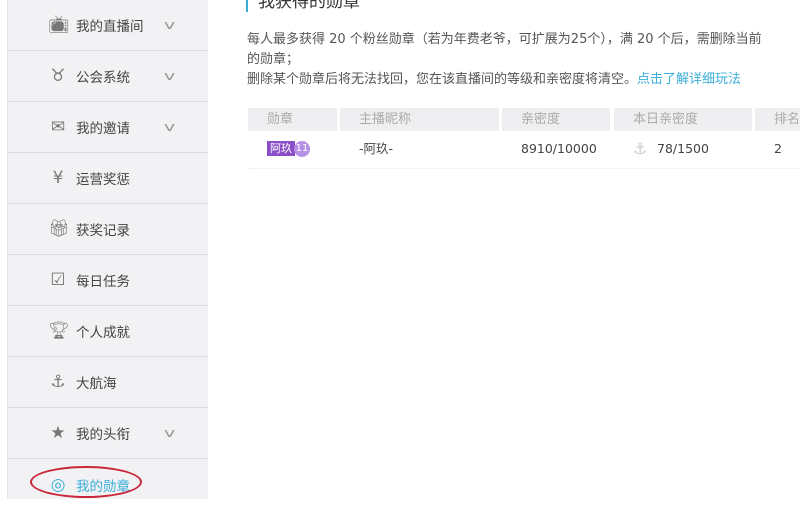 The image size is (800, 510). What do you see at coordinates (683, 148) in the screenshot?
I see `today-intimacy-value: 78/1500` at bounding box center [683, 148].